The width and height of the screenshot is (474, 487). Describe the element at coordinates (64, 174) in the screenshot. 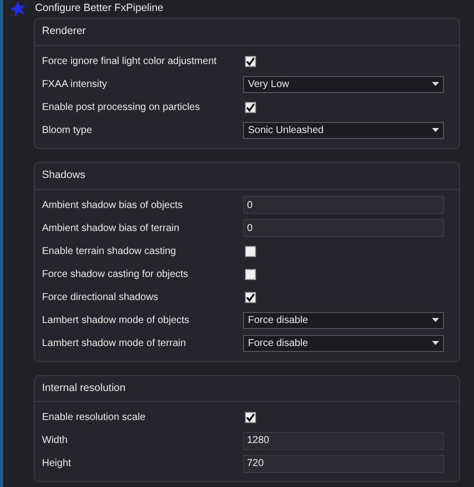

I see `group-title: Shadows` at that location.